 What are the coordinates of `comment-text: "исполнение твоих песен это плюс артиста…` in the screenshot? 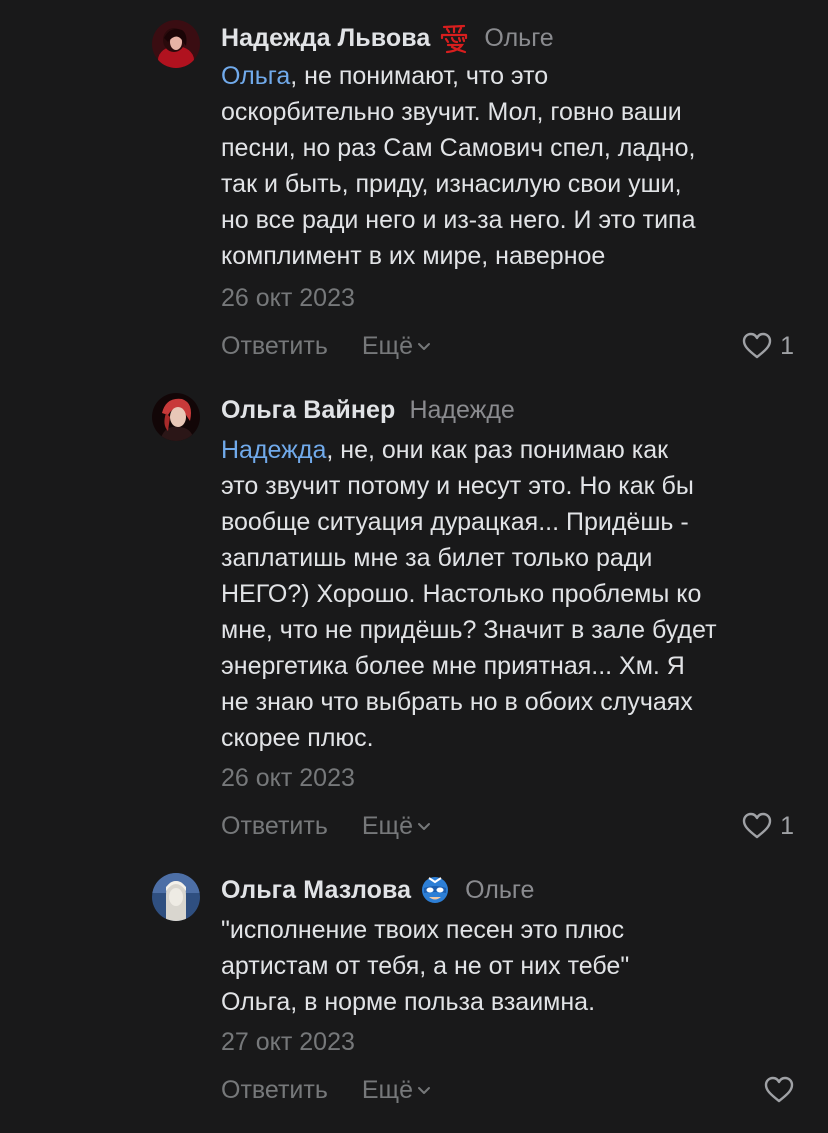 It's located at (425, 966).